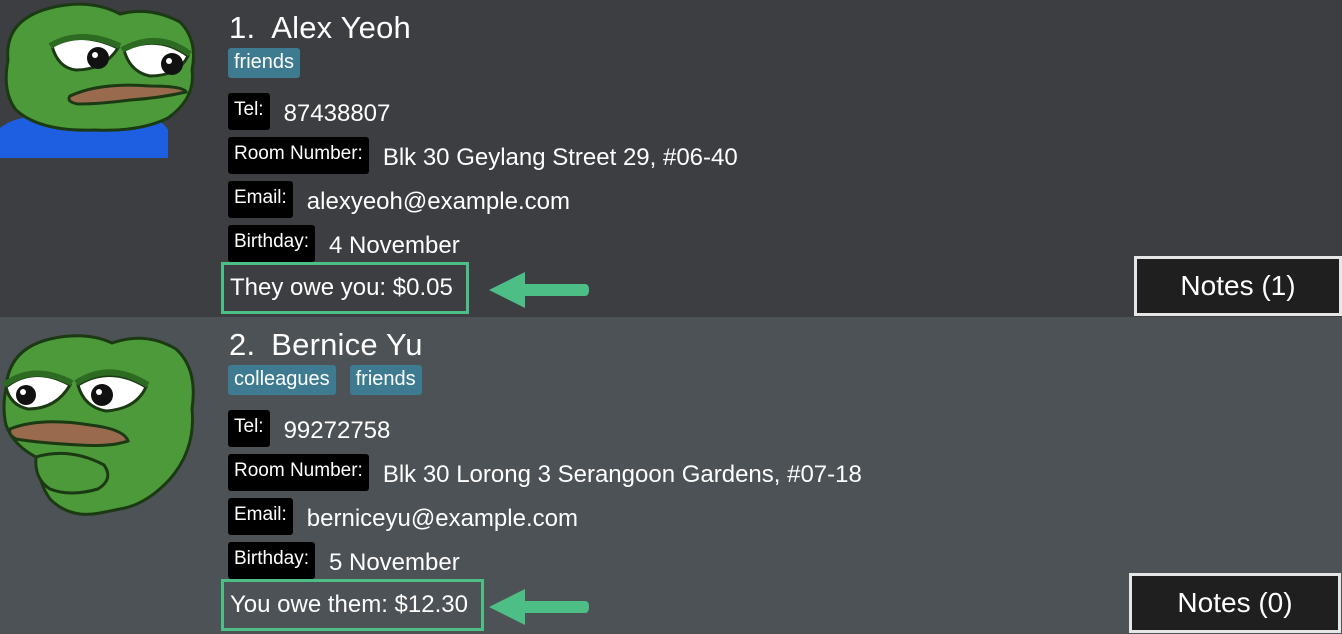 This screenshot has height=634, width=1342. I want to click on tag-list: friends, so click(264, 63).